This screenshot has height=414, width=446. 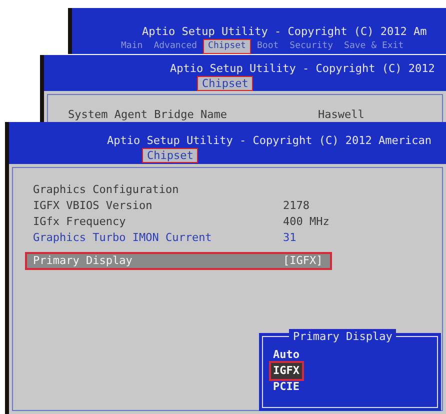 I want to click on menu-tab: Advanced, so click(x=175, y=46).